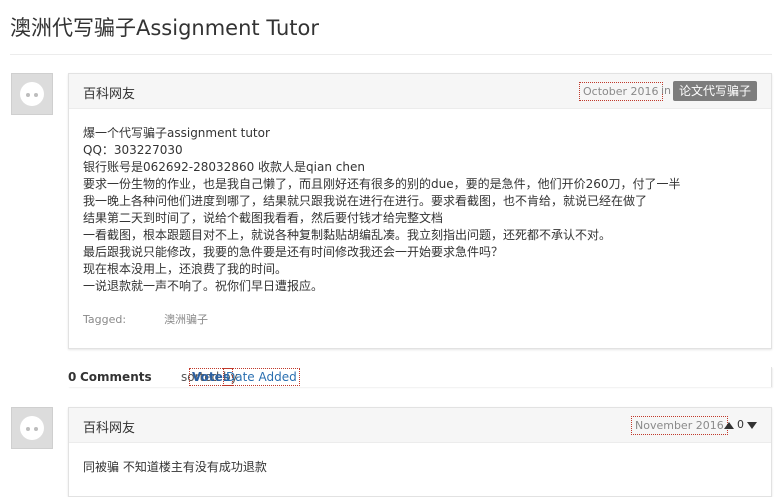 The height and width of the screenshot is (497, 779). Describe the element at coordinates (621, 91) in the screenshot. I see `post-date: October 2016` at that location.